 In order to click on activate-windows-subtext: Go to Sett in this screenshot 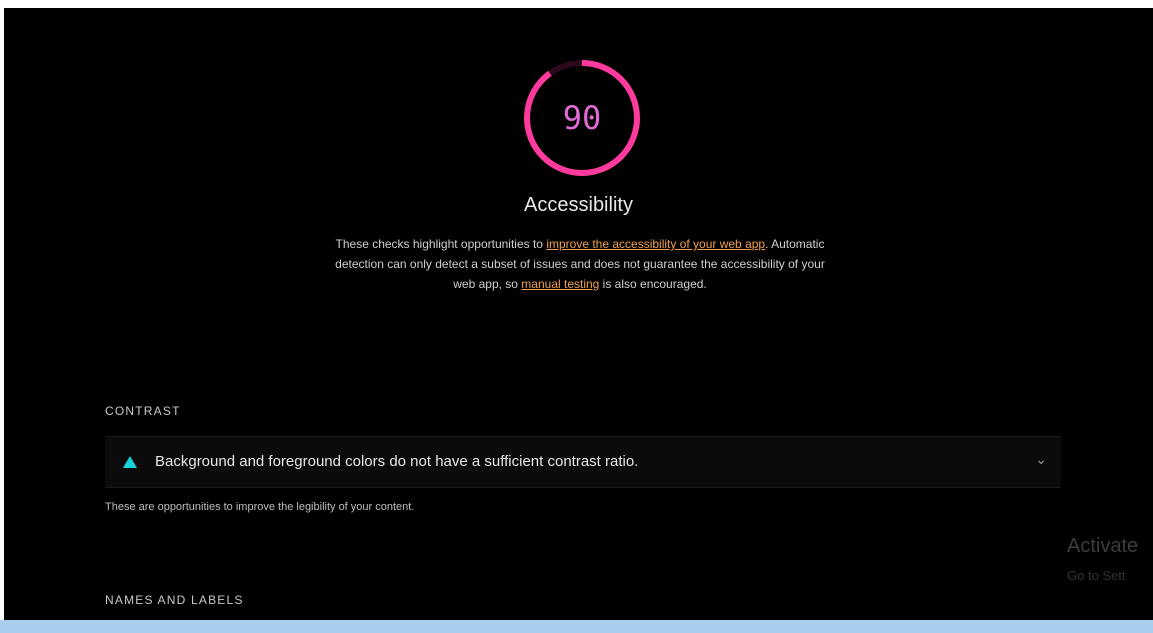, I will do `click(1096, 575)`.